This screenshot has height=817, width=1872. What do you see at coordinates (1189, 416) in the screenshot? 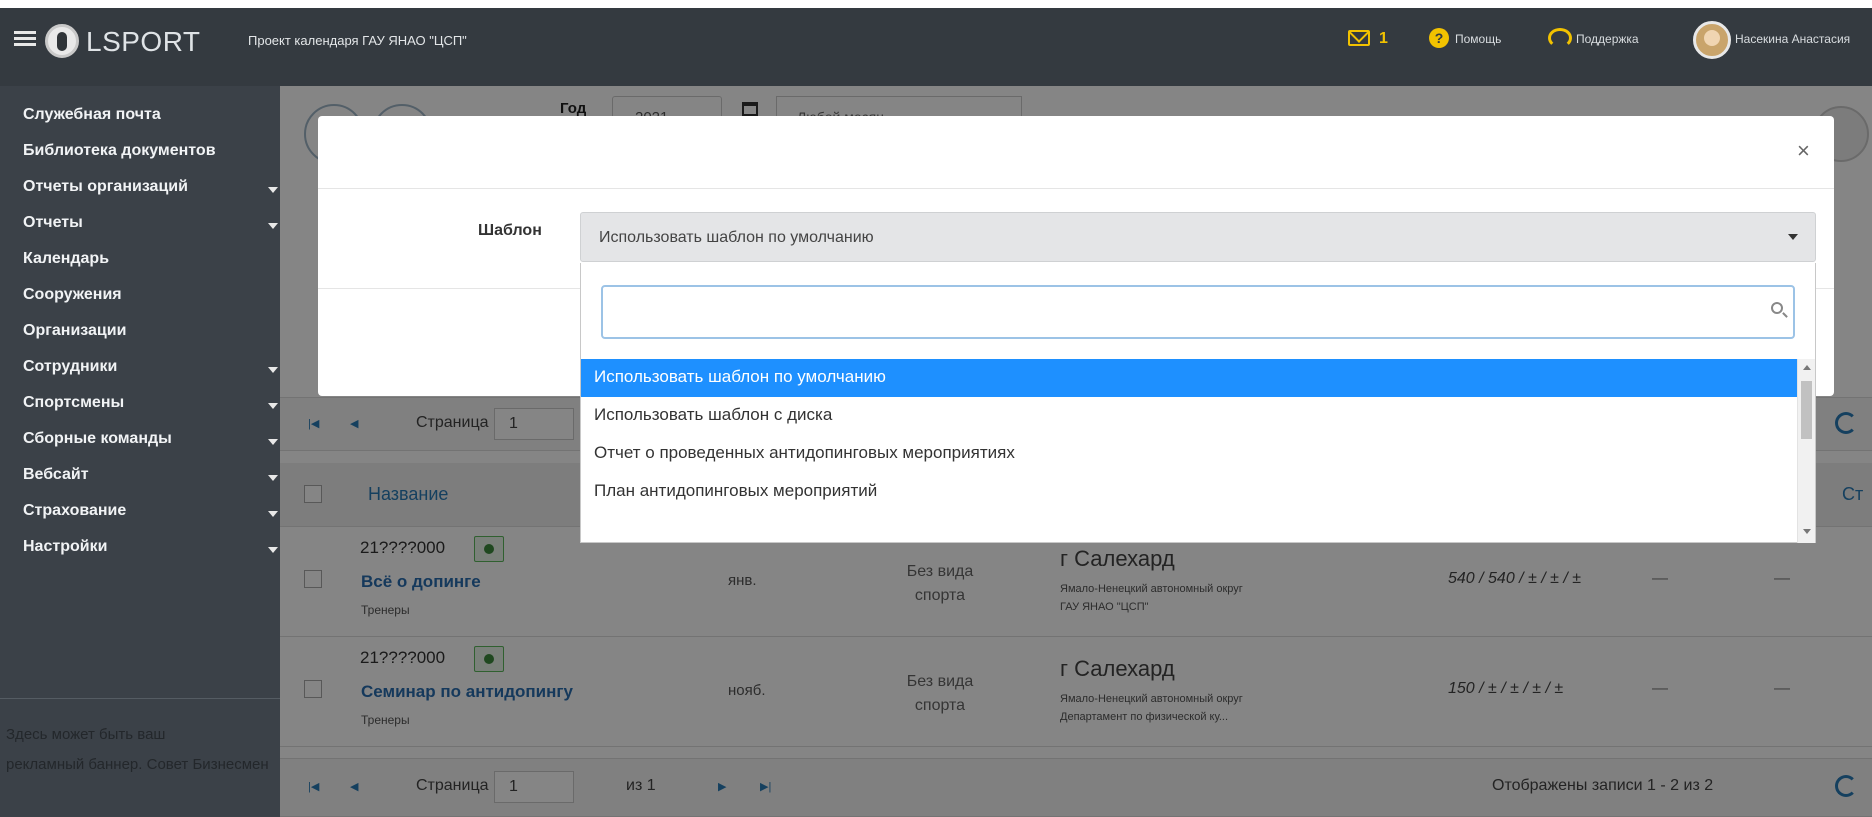
I see `dropdown-option: Использовать шаблон с диска` at bounding box center [1189, 416].